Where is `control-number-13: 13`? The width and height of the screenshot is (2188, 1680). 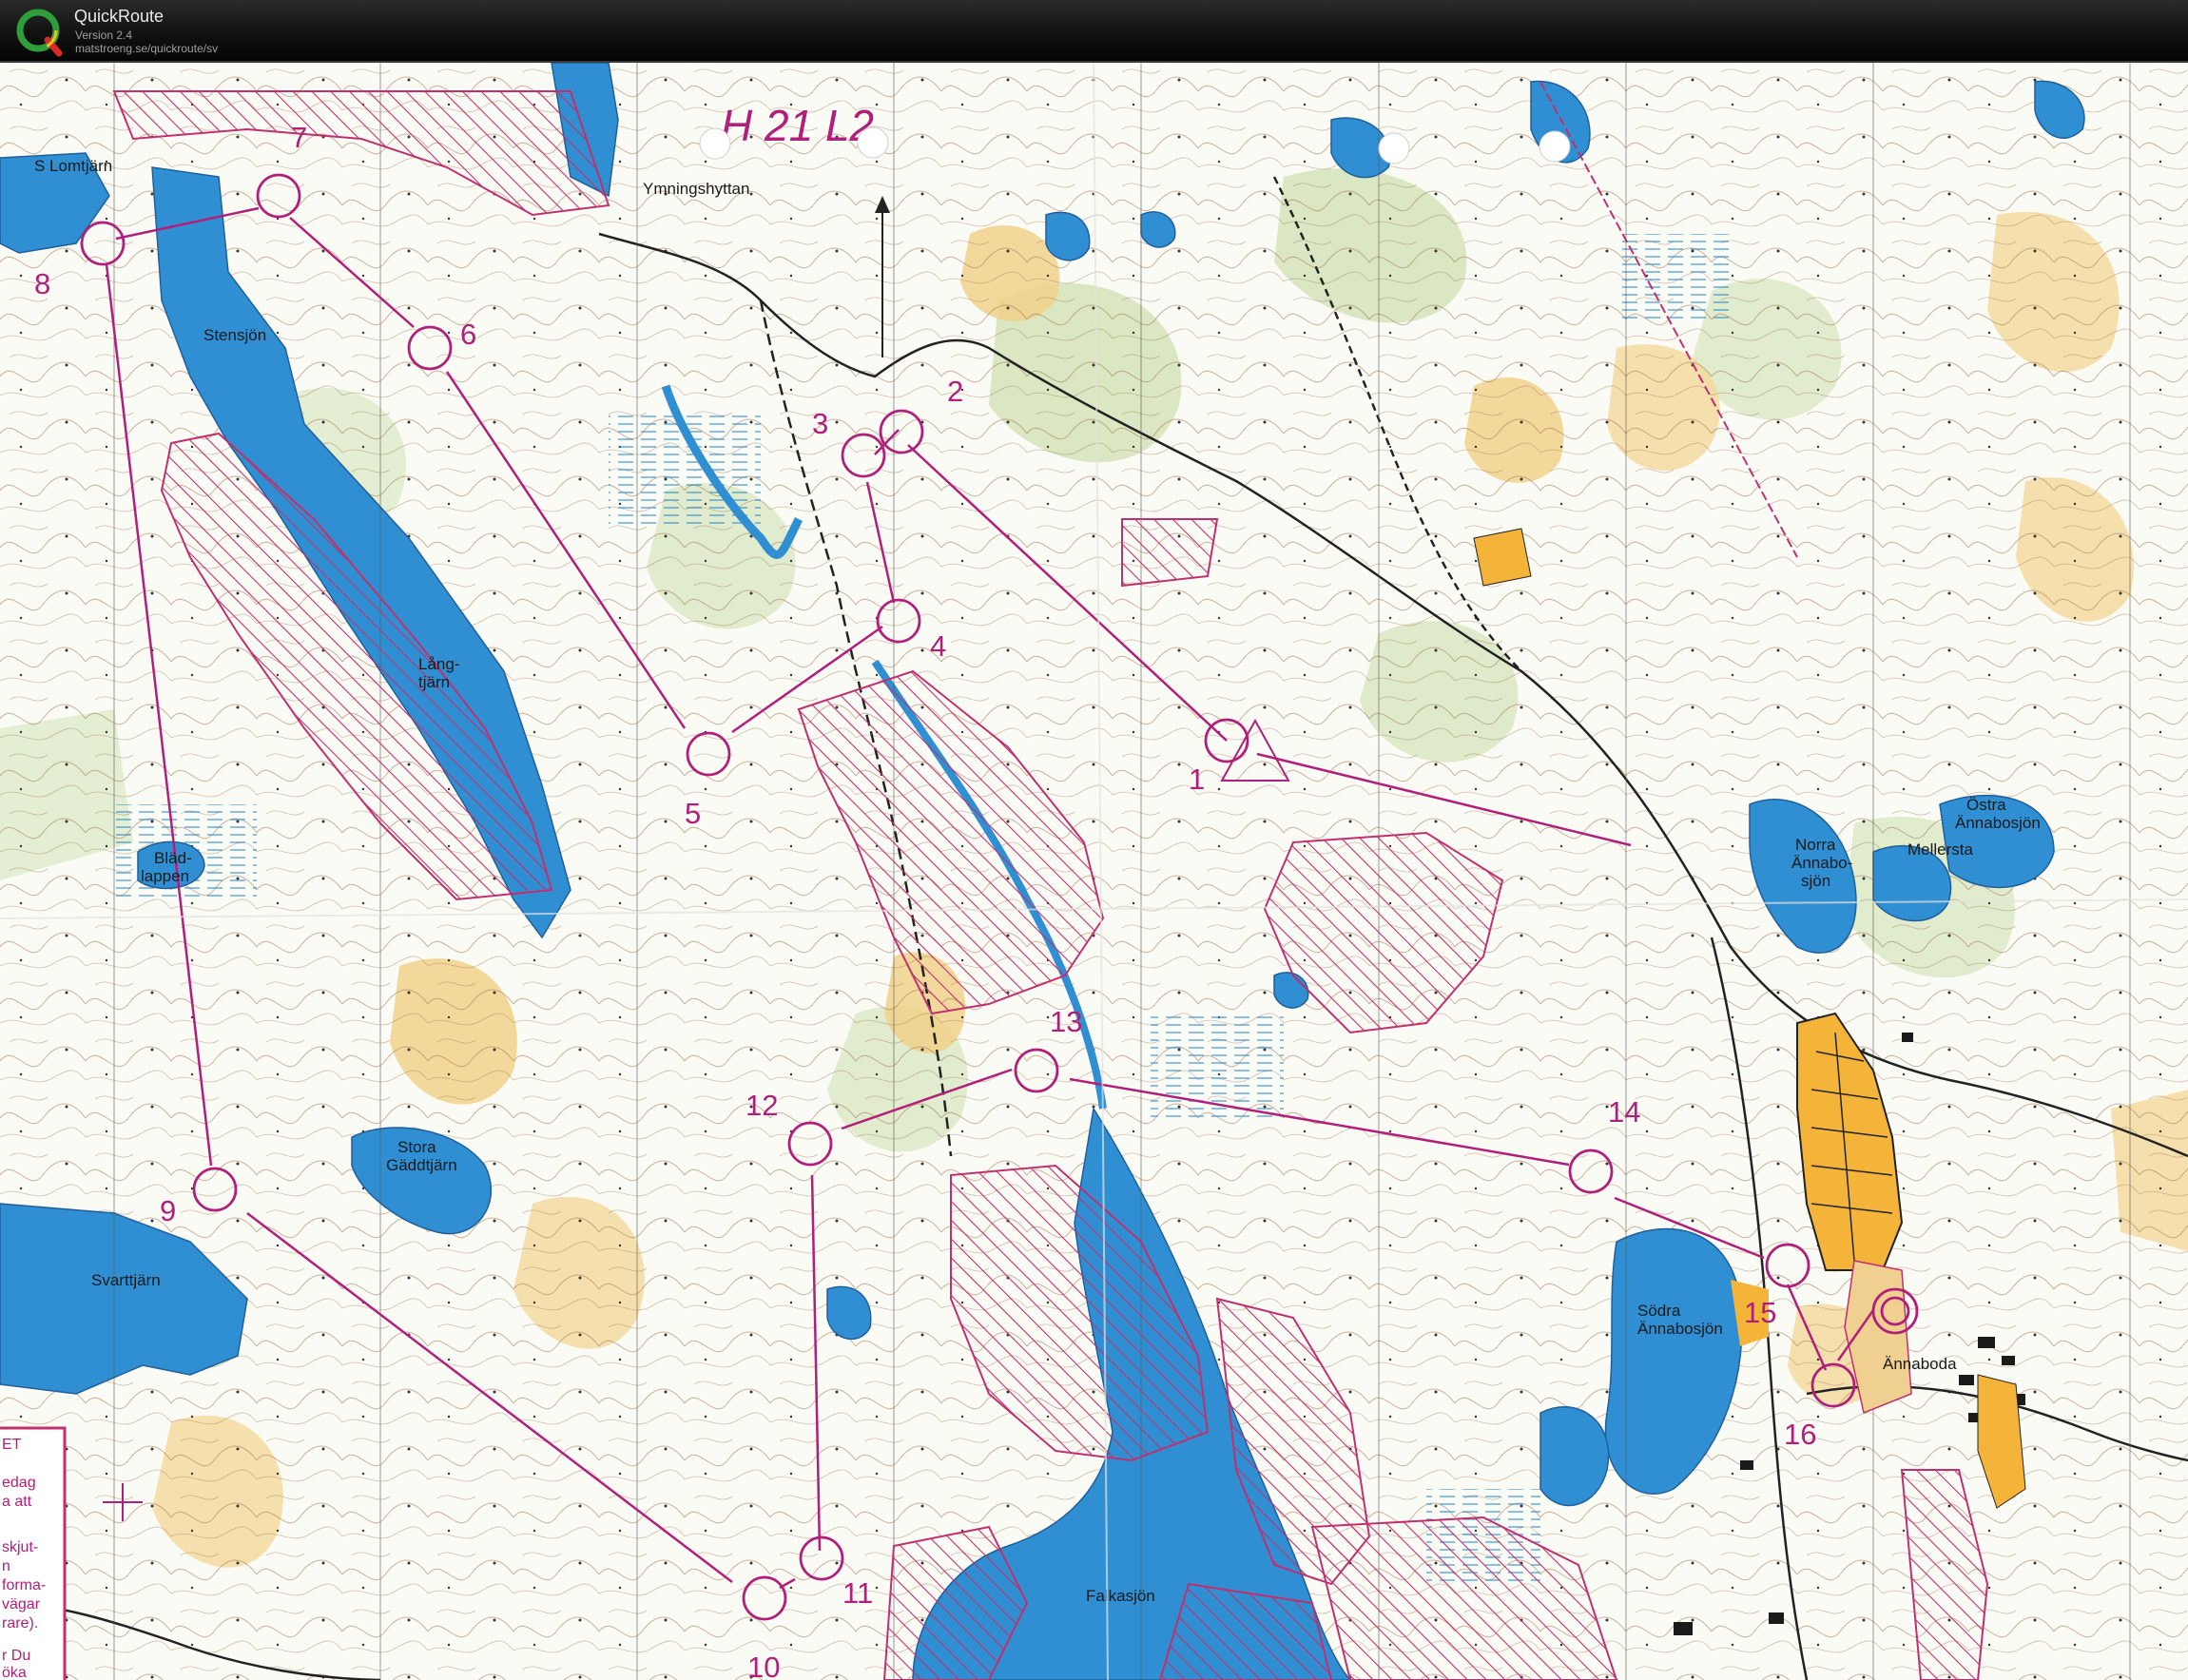
control-number-13: 13 is located at coordinates (1066, 1022).